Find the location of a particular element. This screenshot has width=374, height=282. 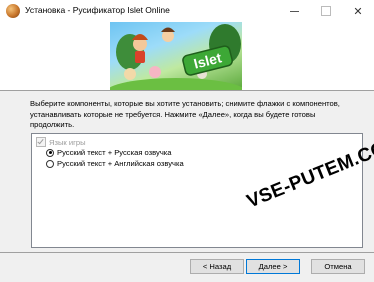

maximize-icon is located at coordinates (326, 11).